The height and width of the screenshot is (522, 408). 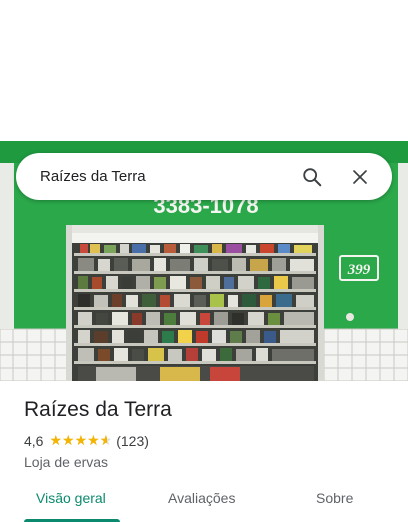 I want to click on tab-reviews: Avaliações, so click(x=201, y=498).